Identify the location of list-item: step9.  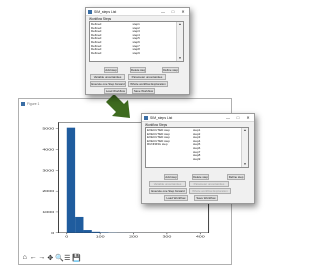
(193, 158).